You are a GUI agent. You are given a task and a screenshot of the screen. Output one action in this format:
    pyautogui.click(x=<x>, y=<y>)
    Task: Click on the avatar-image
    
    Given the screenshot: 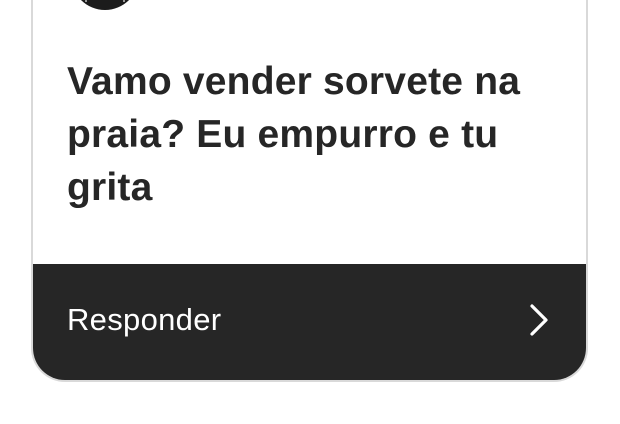 What is the action you would take?
    pyautogui.click(x=105, y=1)
    